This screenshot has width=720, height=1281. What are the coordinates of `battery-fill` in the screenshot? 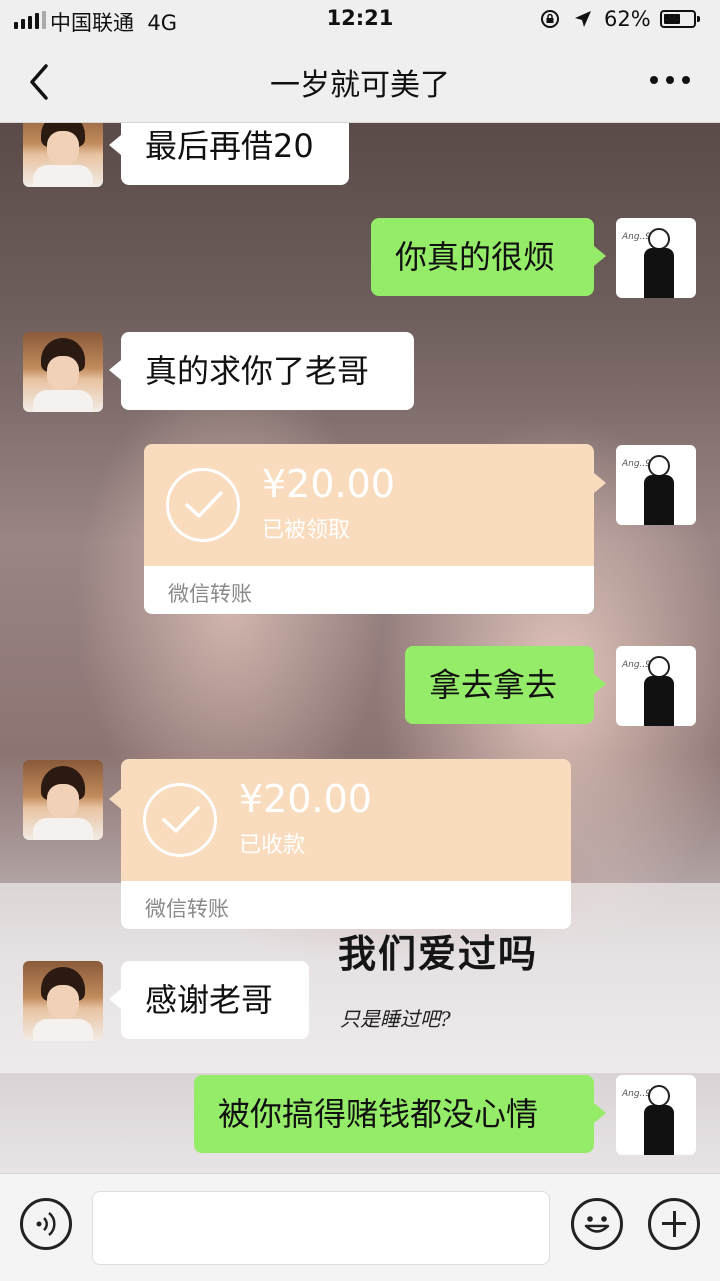 It's located at (672, 19).